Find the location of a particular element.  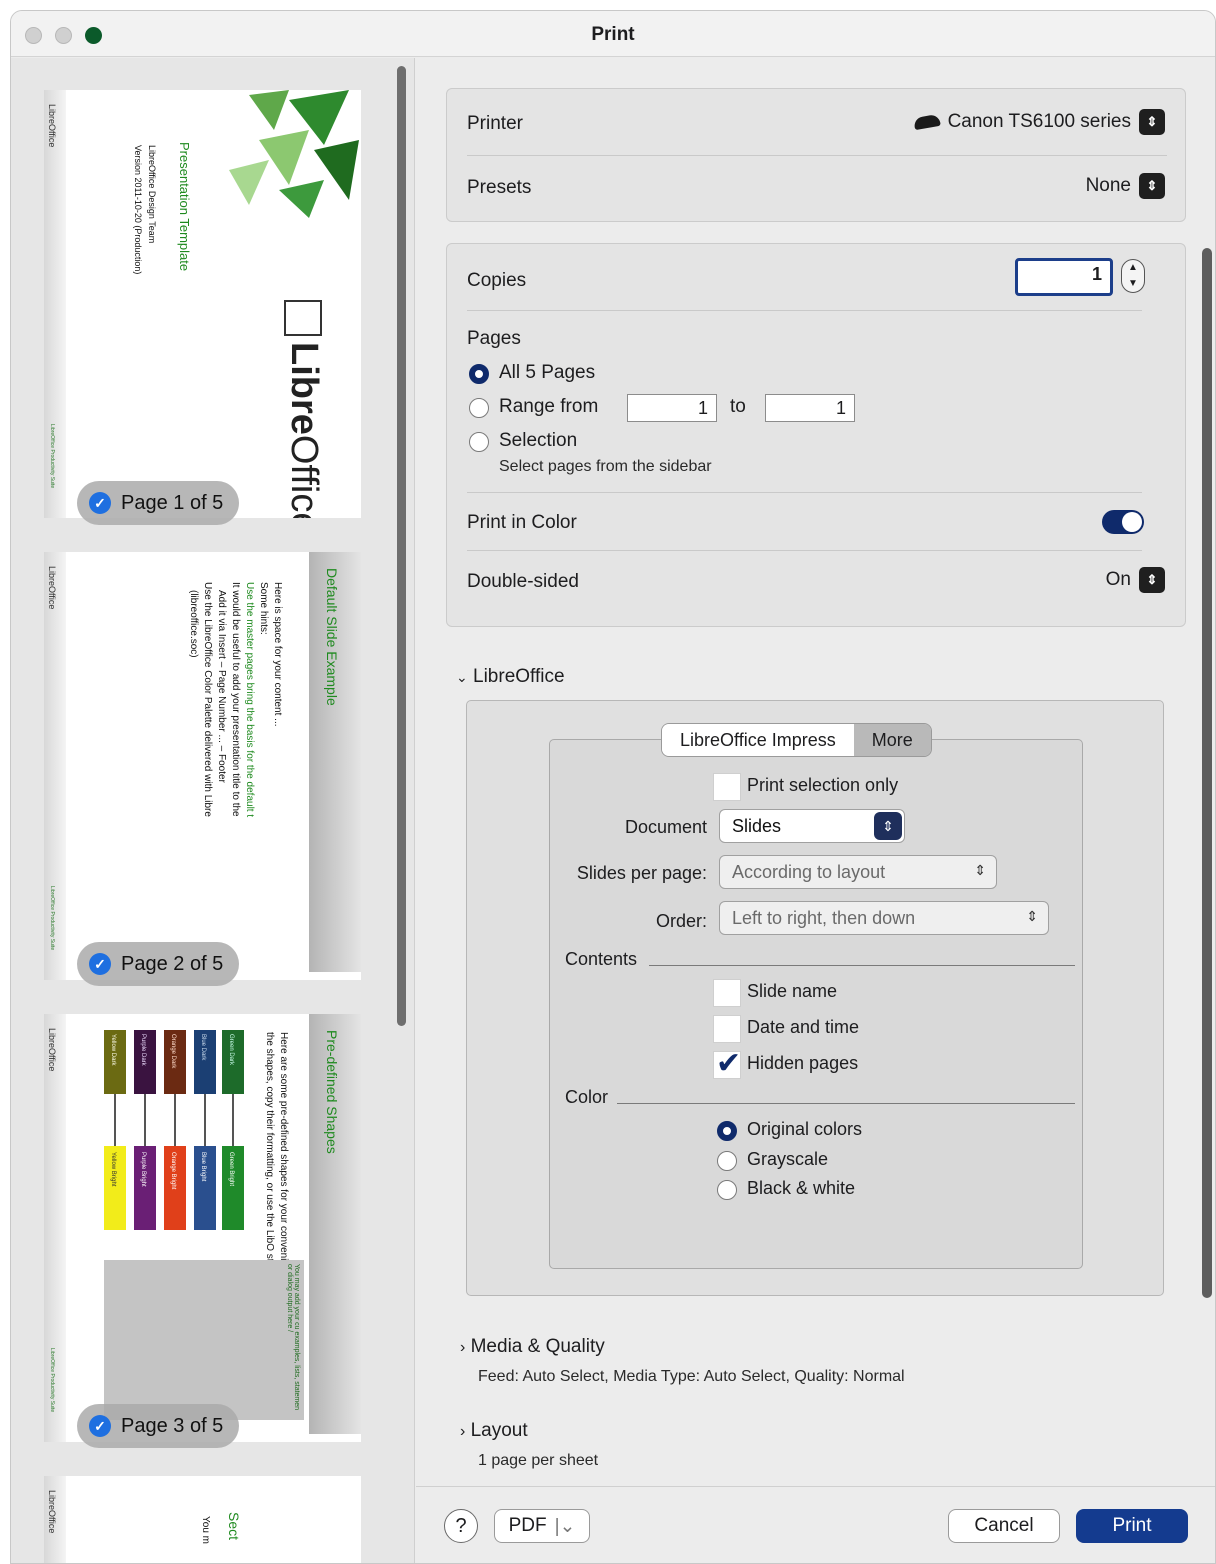

selection-label: Selection is located at coordinates (538, 440).